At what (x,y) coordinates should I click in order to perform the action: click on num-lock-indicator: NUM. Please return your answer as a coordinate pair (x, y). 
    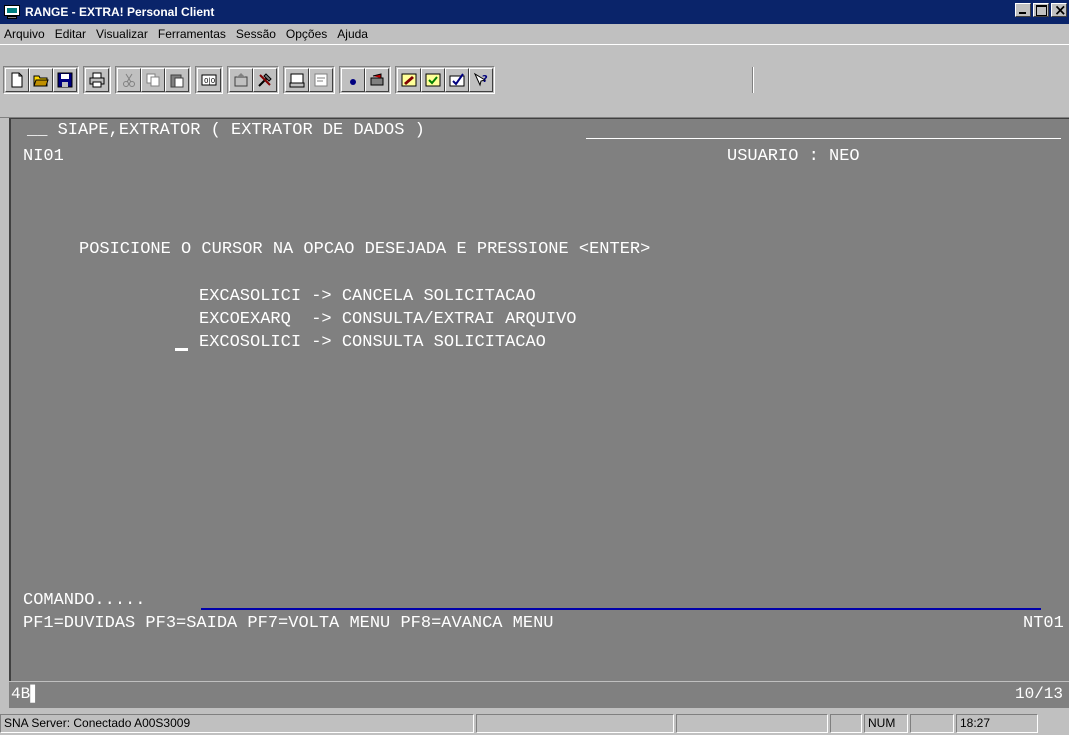
    Looking at the image, I should click on (886, 723).